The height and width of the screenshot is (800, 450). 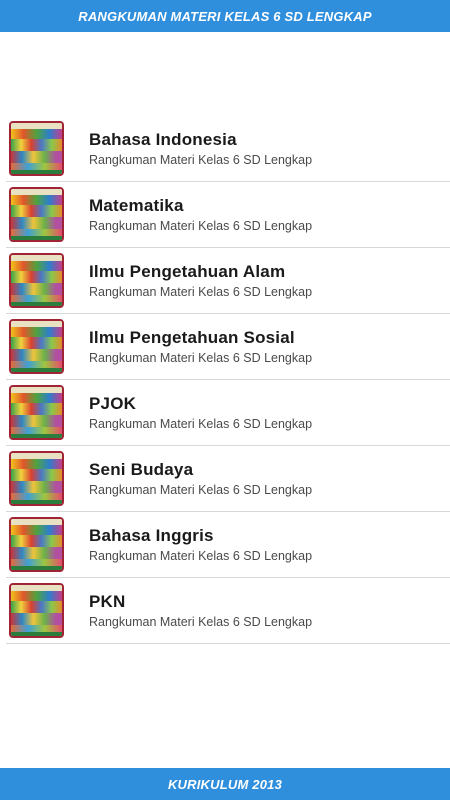 I want to click on list-item-title: PKN, so click(x=107, y=601).